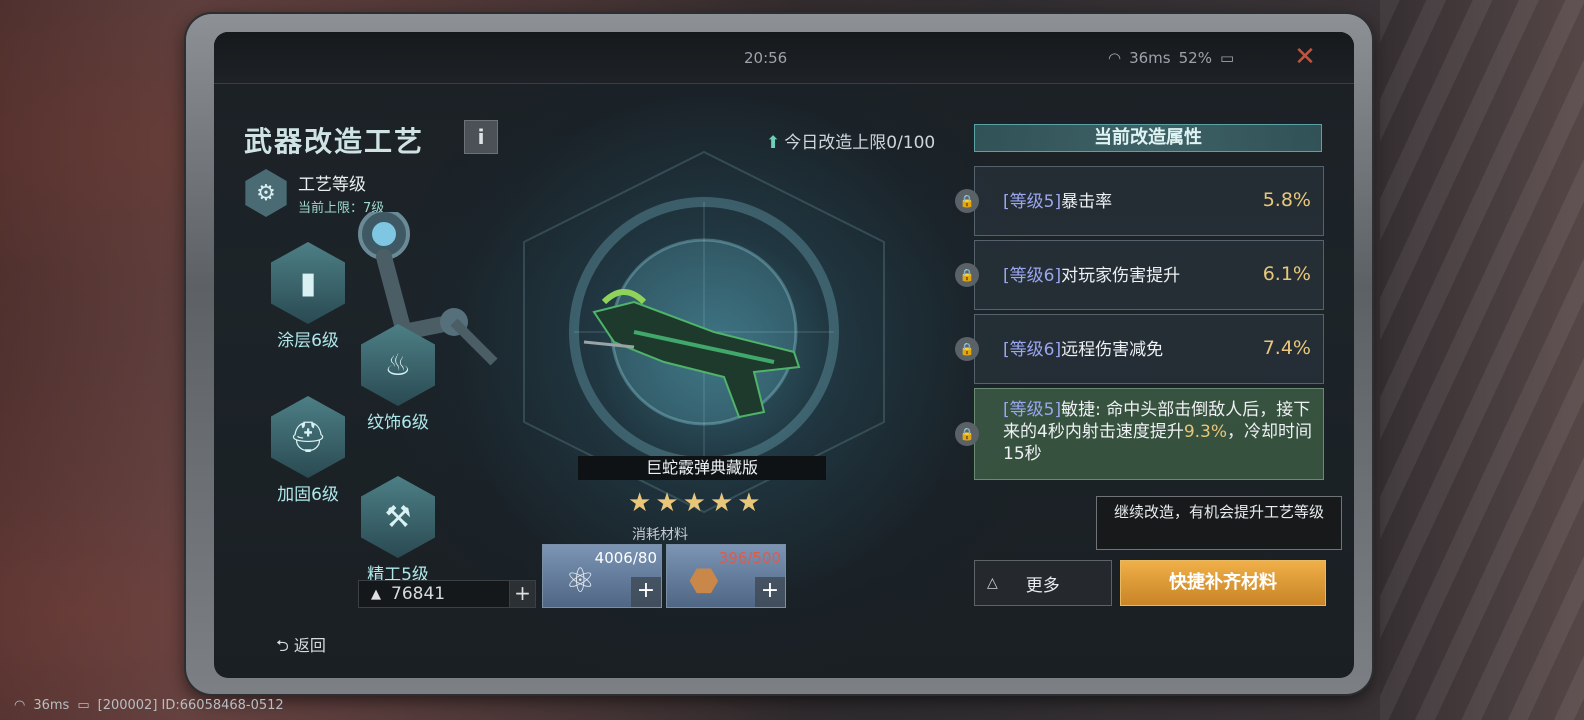 The image size is (1584, 720). I want to click on attribute-value: 5.8%, so click(1286, 200).